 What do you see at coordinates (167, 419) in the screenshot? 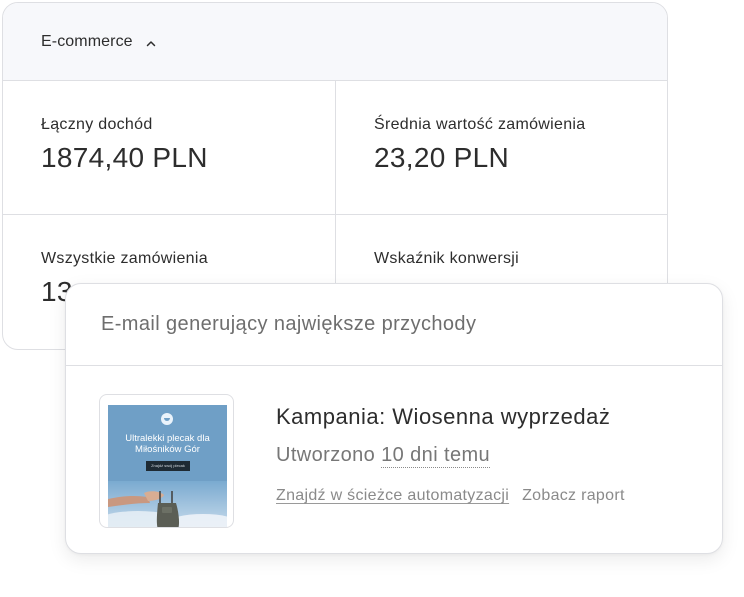
I see `brand-logo-icon` at bounding box center [167, 419].